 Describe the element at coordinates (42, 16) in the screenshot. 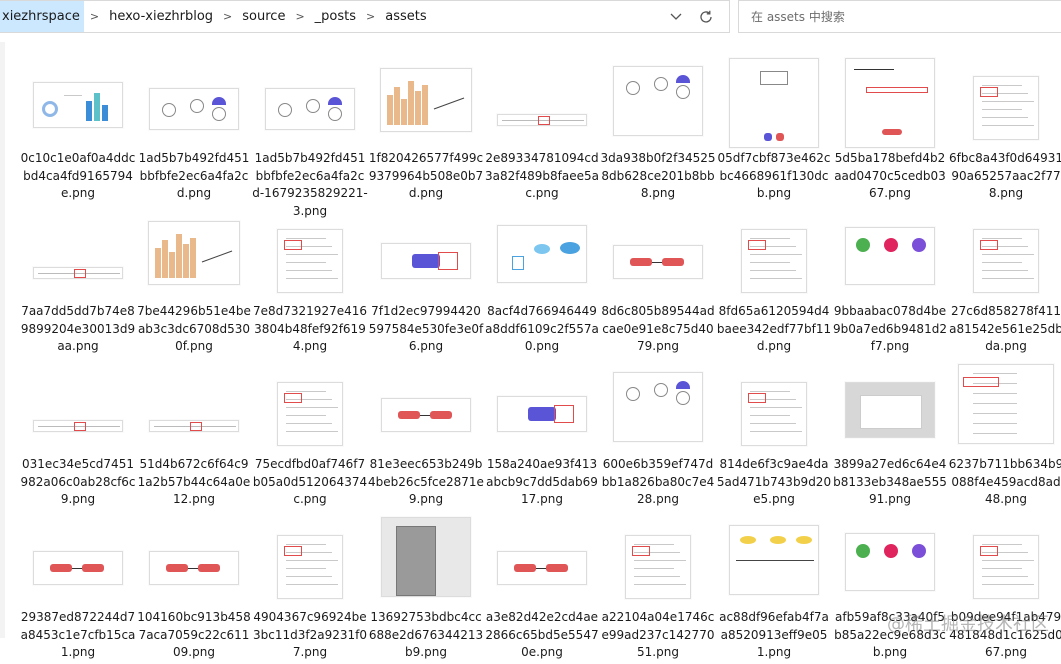

I see `breadcrumb-item: xiezhrspace` at that location.